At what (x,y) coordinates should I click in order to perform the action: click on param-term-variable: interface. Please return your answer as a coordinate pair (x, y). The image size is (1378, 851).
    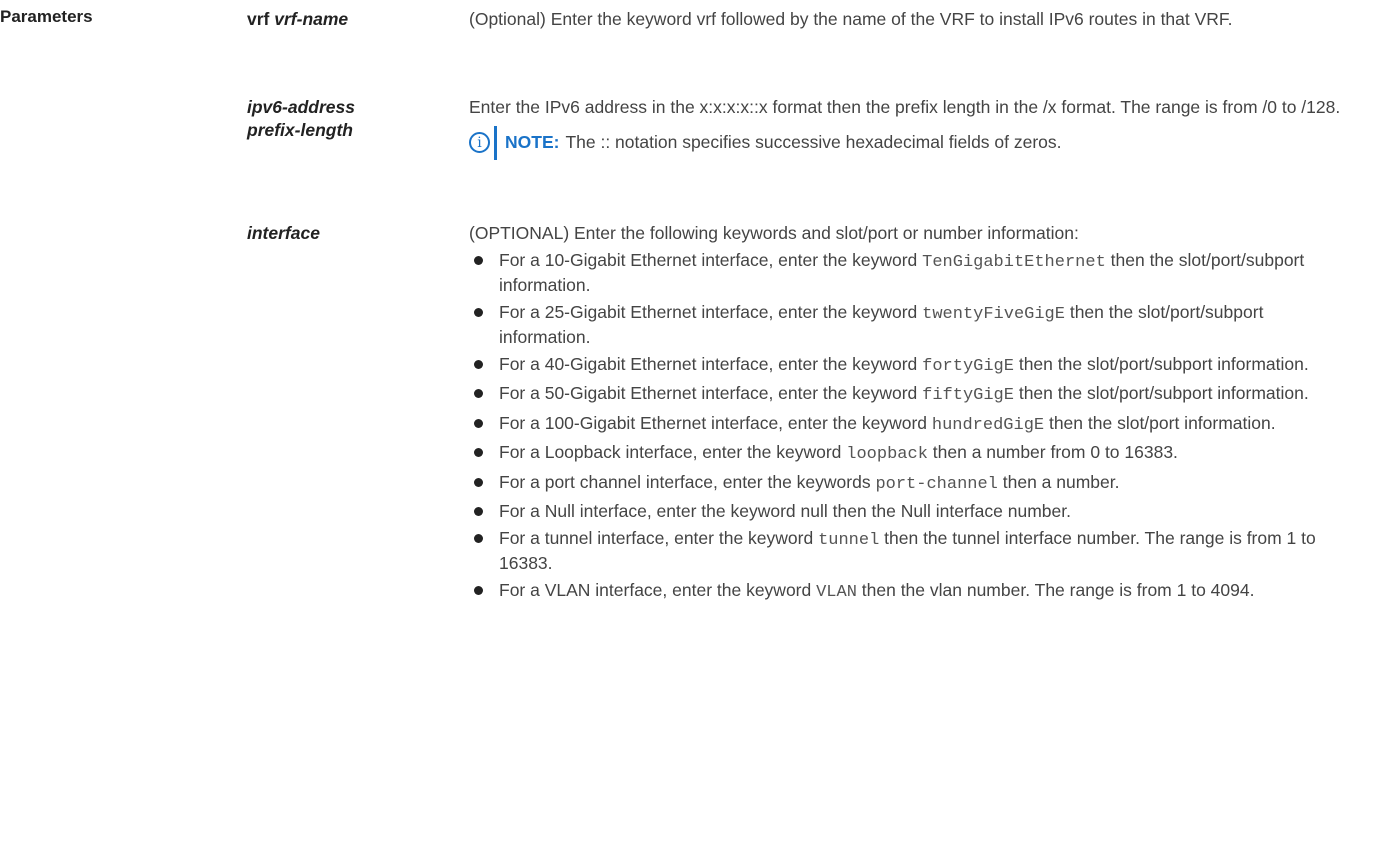
    Looking at the image, I should click on (283, 233).